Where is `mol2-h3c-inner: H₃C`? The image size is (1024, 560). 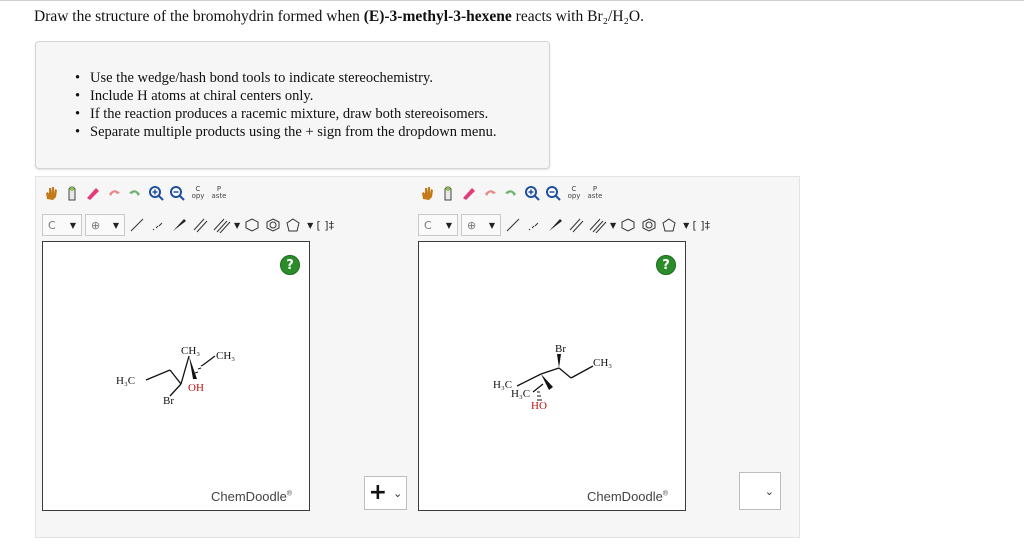
mol2-h3c-inner: H₃C is located at coordinates (520, 394).